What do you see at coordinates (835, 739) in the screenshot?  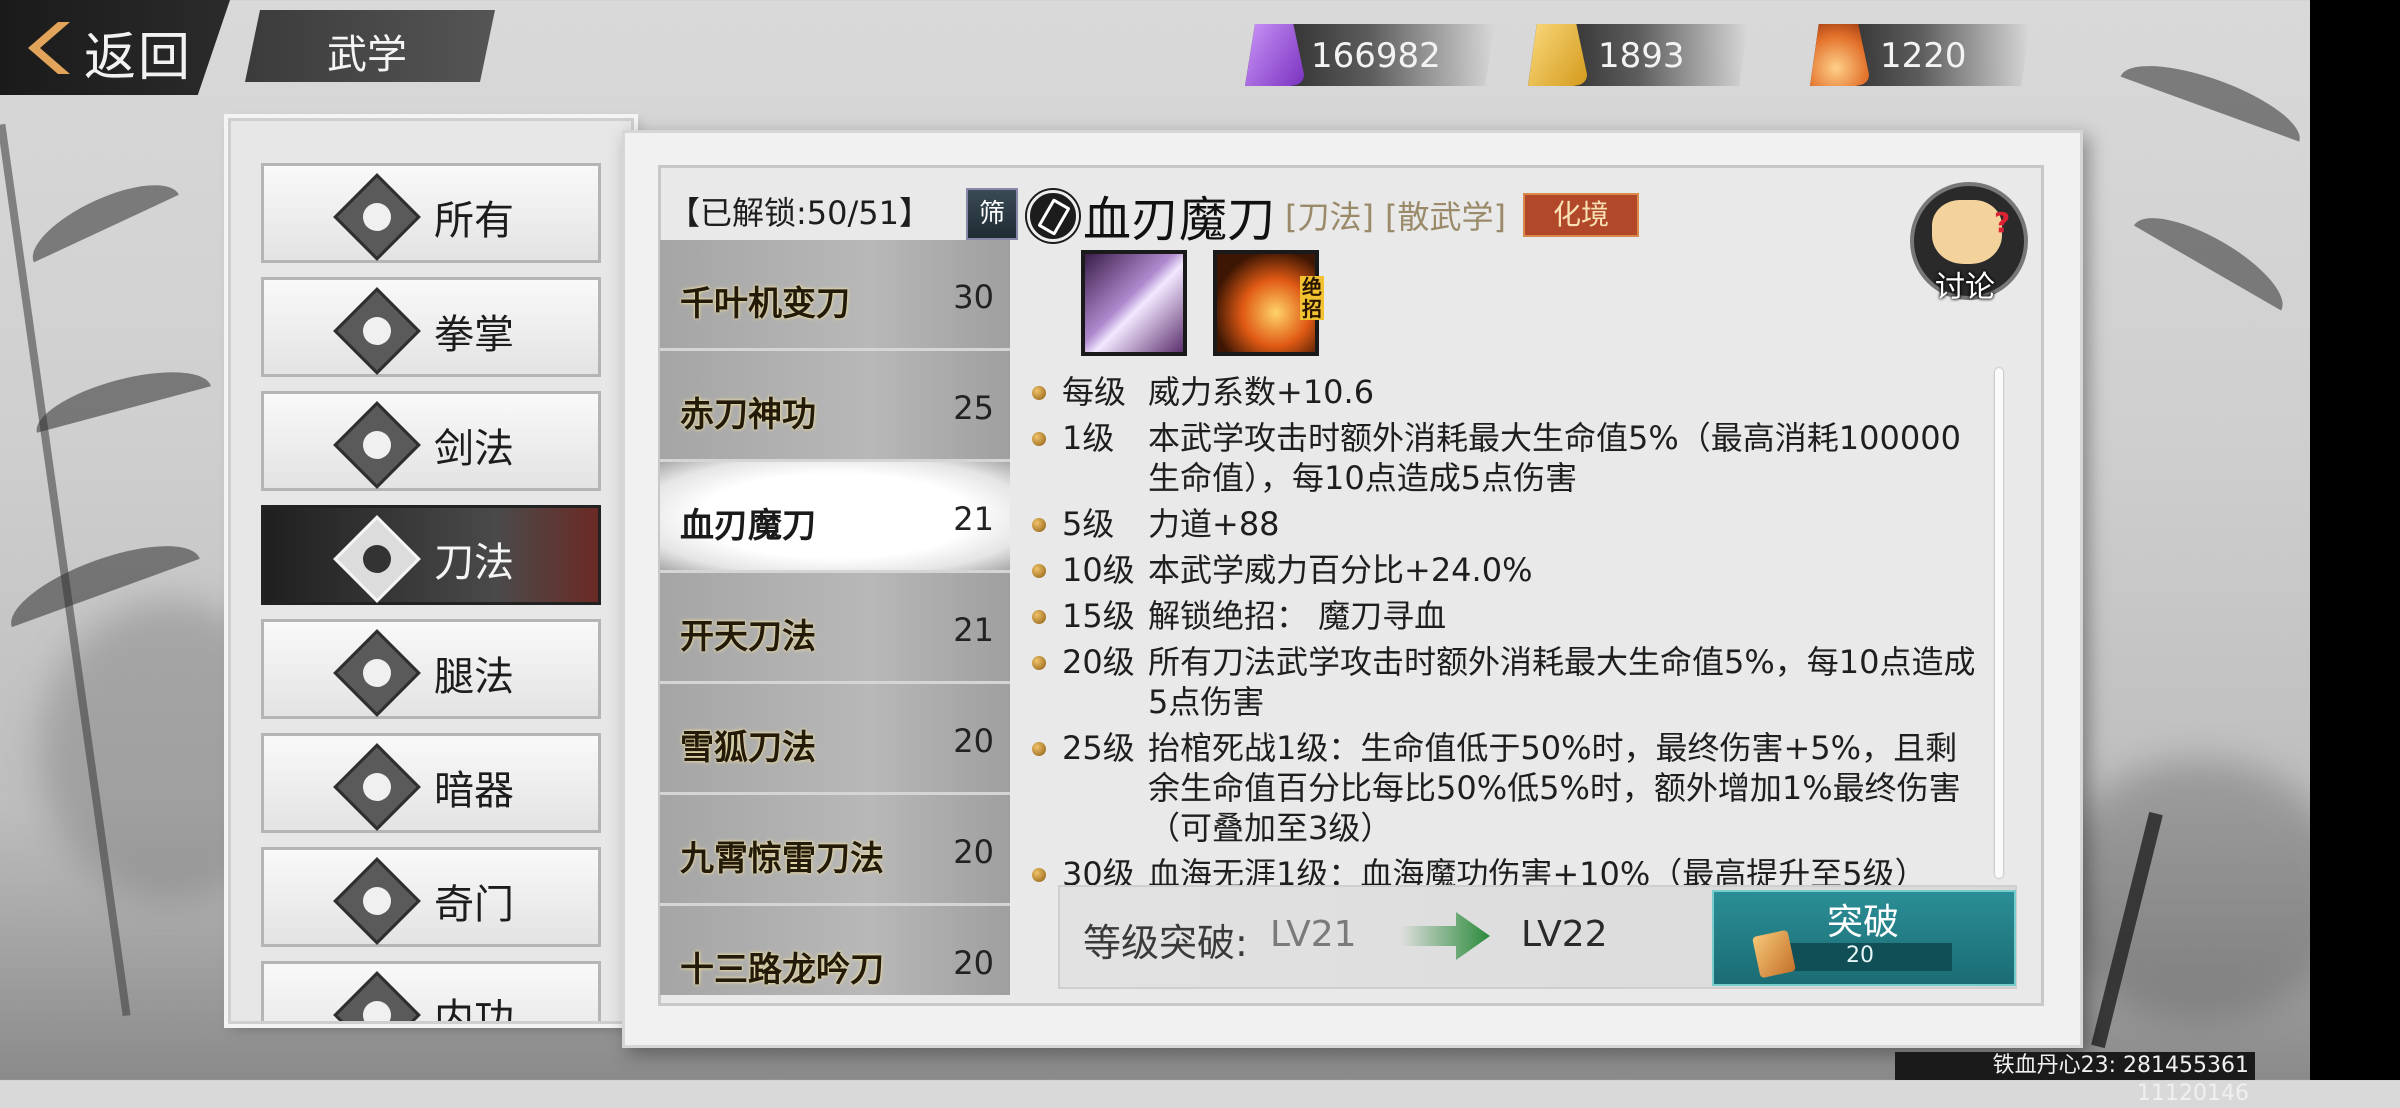 I see `skill-item: 雪狐刀法 20` at bounding box center [835, 739].